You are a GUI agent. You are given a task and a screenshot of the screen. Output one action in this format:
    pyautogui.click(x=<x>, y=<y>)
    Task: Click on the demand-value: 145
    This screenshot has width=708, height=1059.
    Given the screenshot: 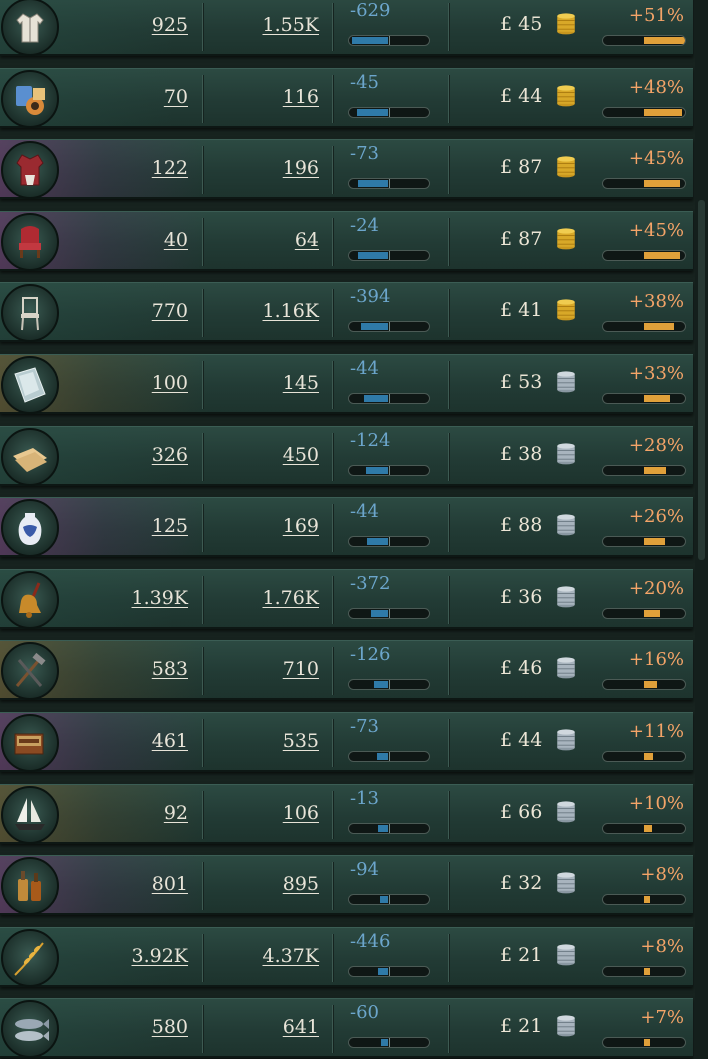 What is the action you would take?
    pyautogui.click(x=269, y=383)
    